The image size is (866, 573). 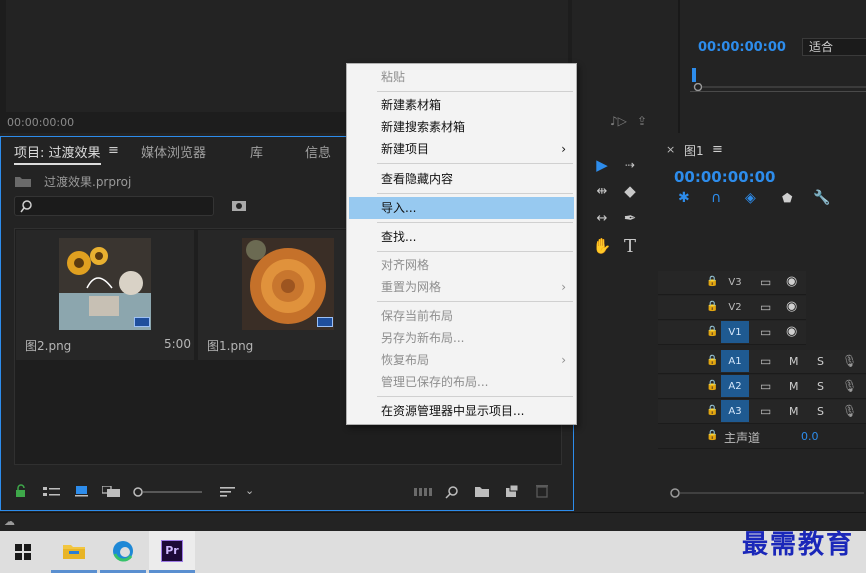 What do you see at coordinates (461, 149) in the screenshot?
I see `menu-item-new-item: 新建项目 ›` at bounding box center [461, 149].